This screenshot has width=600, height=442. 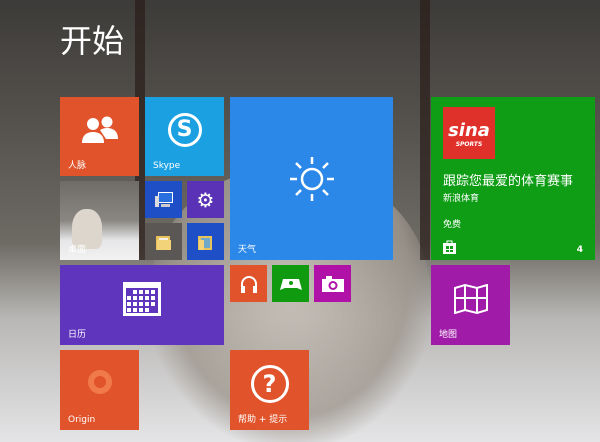 I want to click on tile-photos-folder, so click(x=205, y=241).